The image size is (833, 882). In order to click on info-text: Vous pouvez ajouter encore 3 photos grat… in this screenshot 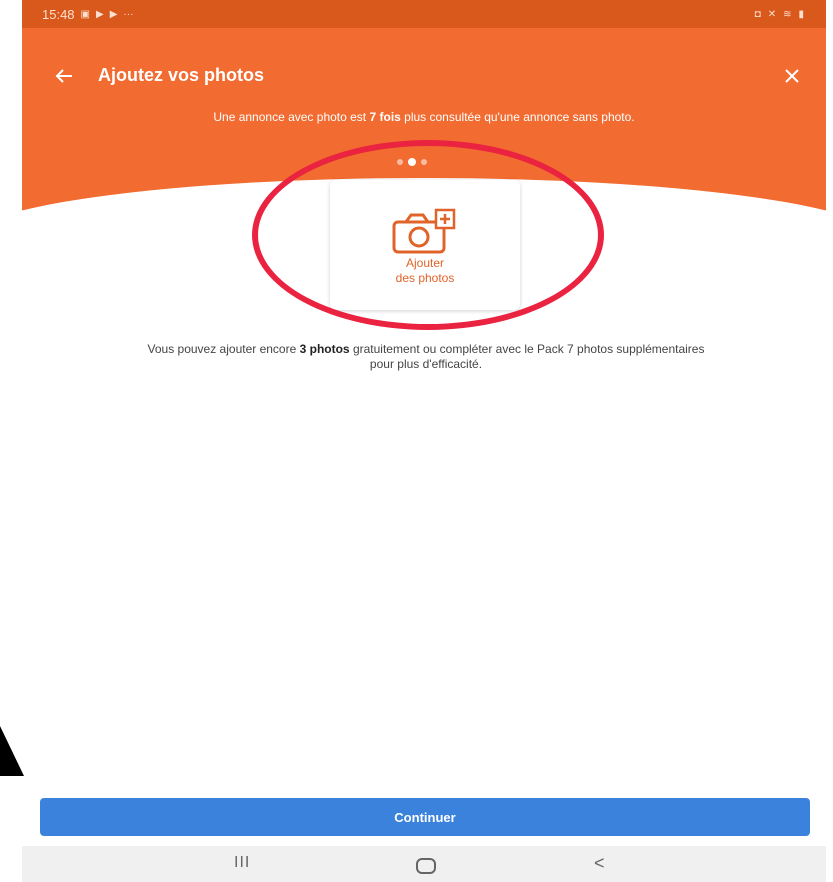, I will do `click(426, 357)`.